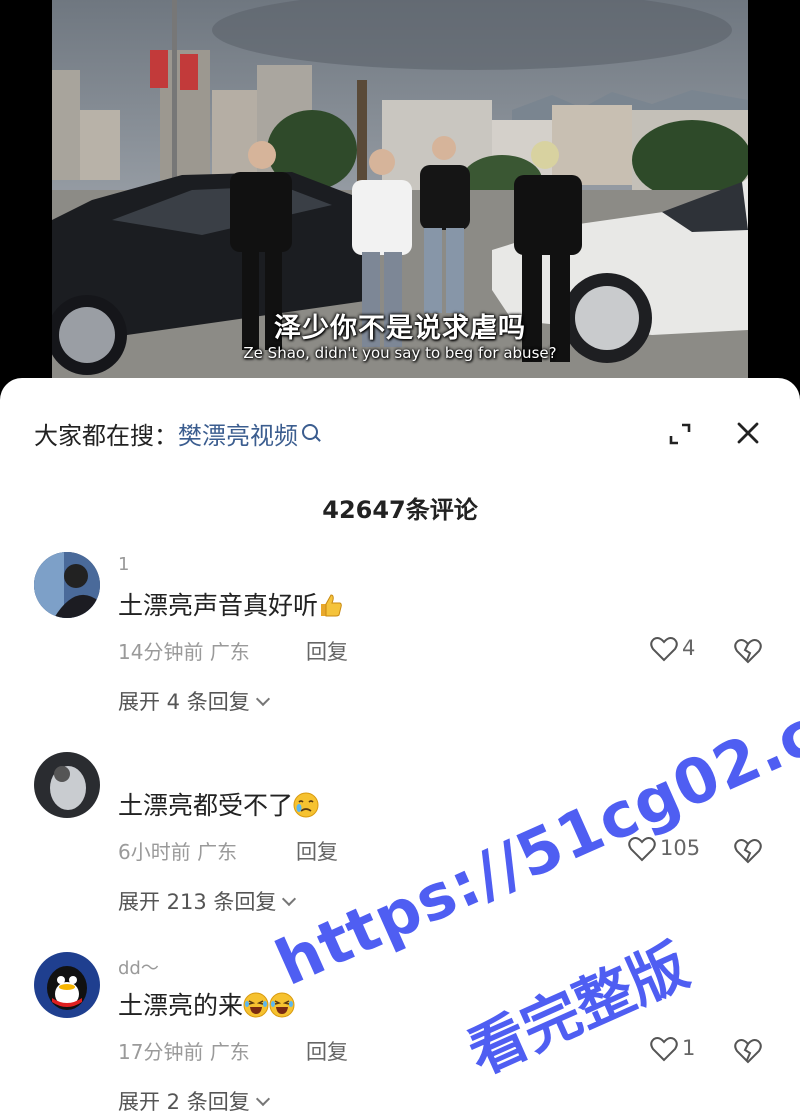  What do you see at coordinates (184, 702) in the screenshot?
I see `expand-replies-label: 展开 4 条回复` at bounding box center [184, 702].